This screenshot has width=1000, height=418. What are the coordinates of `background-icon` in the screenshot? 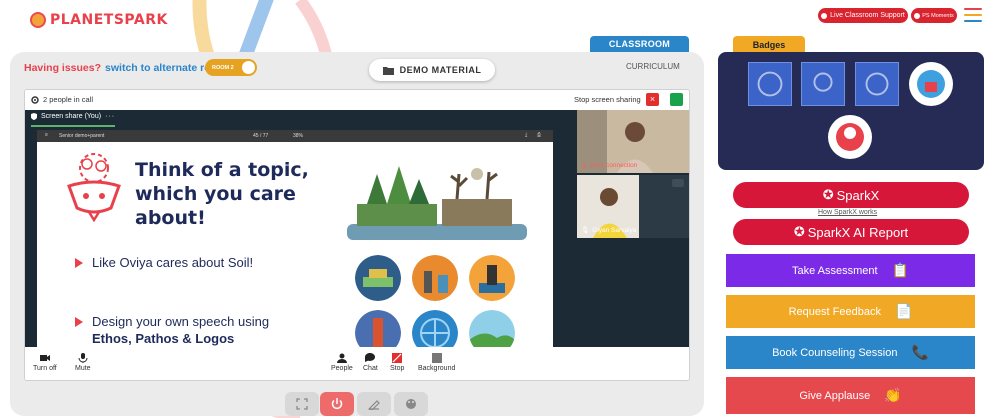 It's located at (436, 358).